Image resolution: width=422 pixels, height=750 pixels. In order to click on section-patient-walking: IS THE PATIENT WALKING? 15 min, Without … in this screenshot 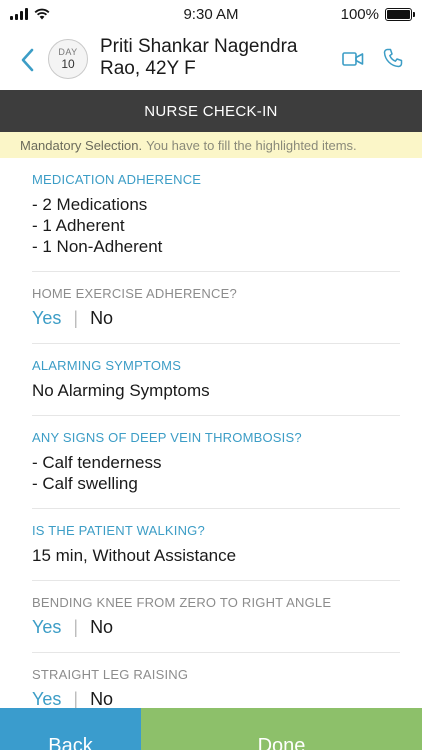, I will do `click(216, 545)`.